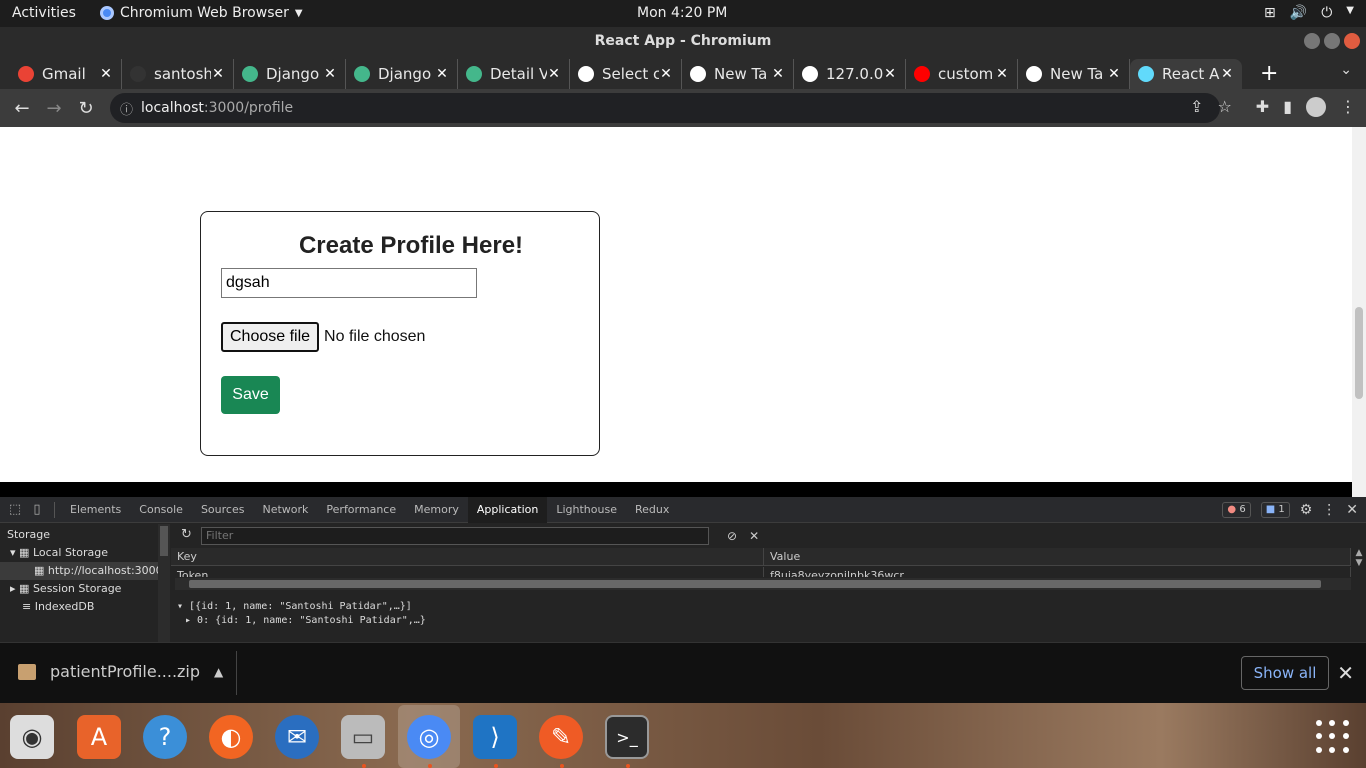 The width and height of the screenshot is (1366, 768). Describe the element at coordinates (763, 584) in the screenshot. I see `table-horizontal-scrollbar` at that location.